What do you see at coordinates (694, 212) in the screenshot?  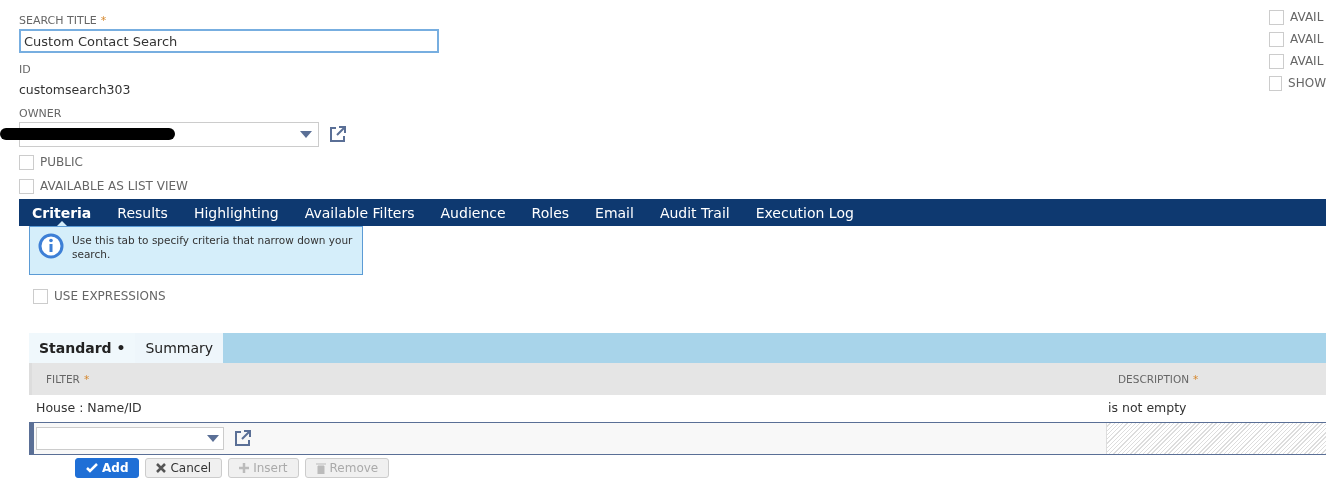 I see `tab: Audit Trail` at bounding box center [694, 212].